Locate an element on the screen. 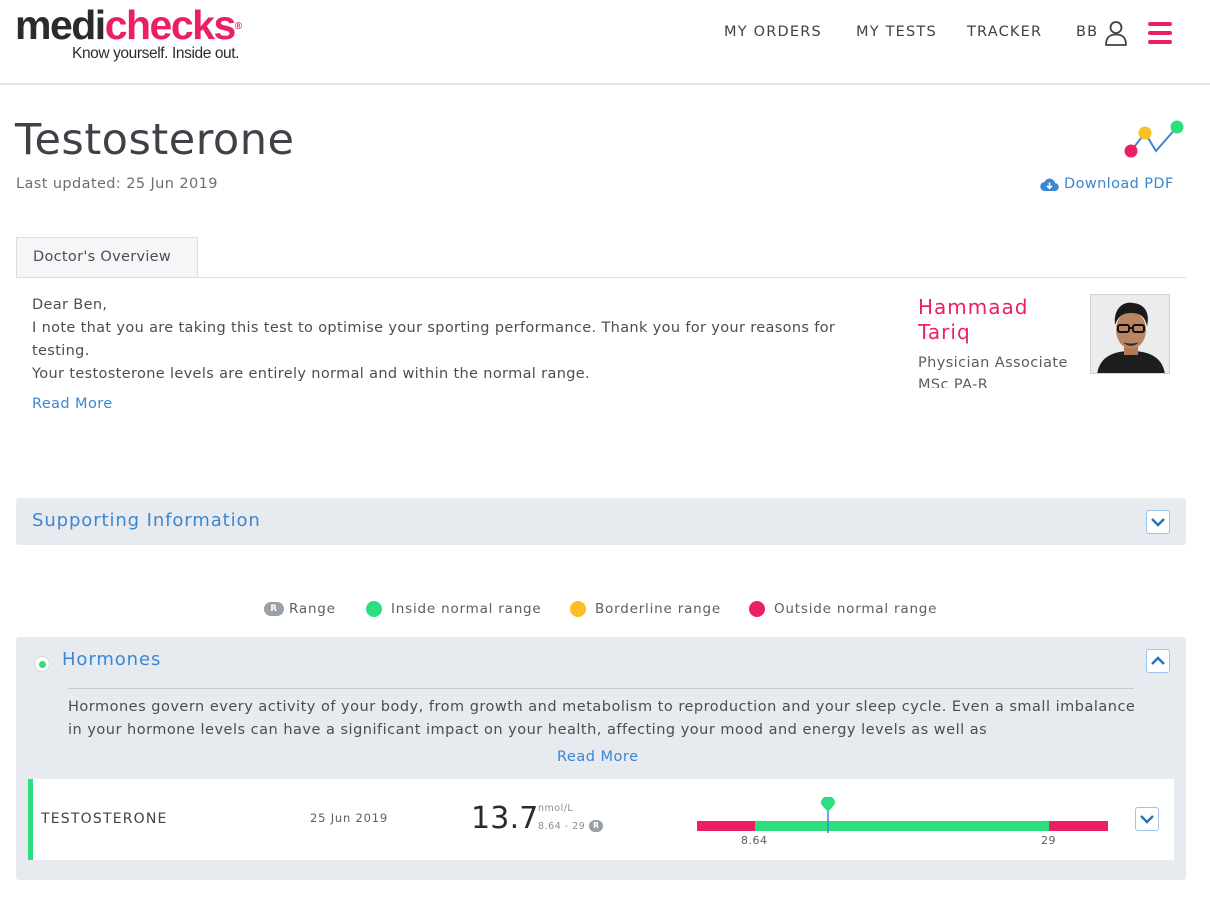  legend-borderline-label: Borderline range is located at coordinates (658, 609).